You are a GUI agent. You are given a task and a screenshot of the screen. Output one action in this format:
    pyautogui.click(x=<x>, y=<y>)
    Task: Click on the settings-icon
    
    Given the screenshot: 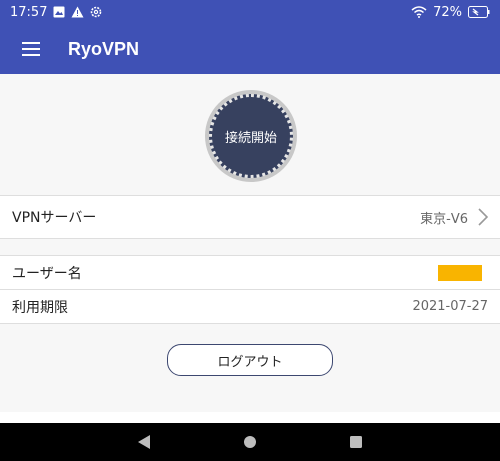 What is the action you would take?
    pyautogui.click(x=96, y=12)
    